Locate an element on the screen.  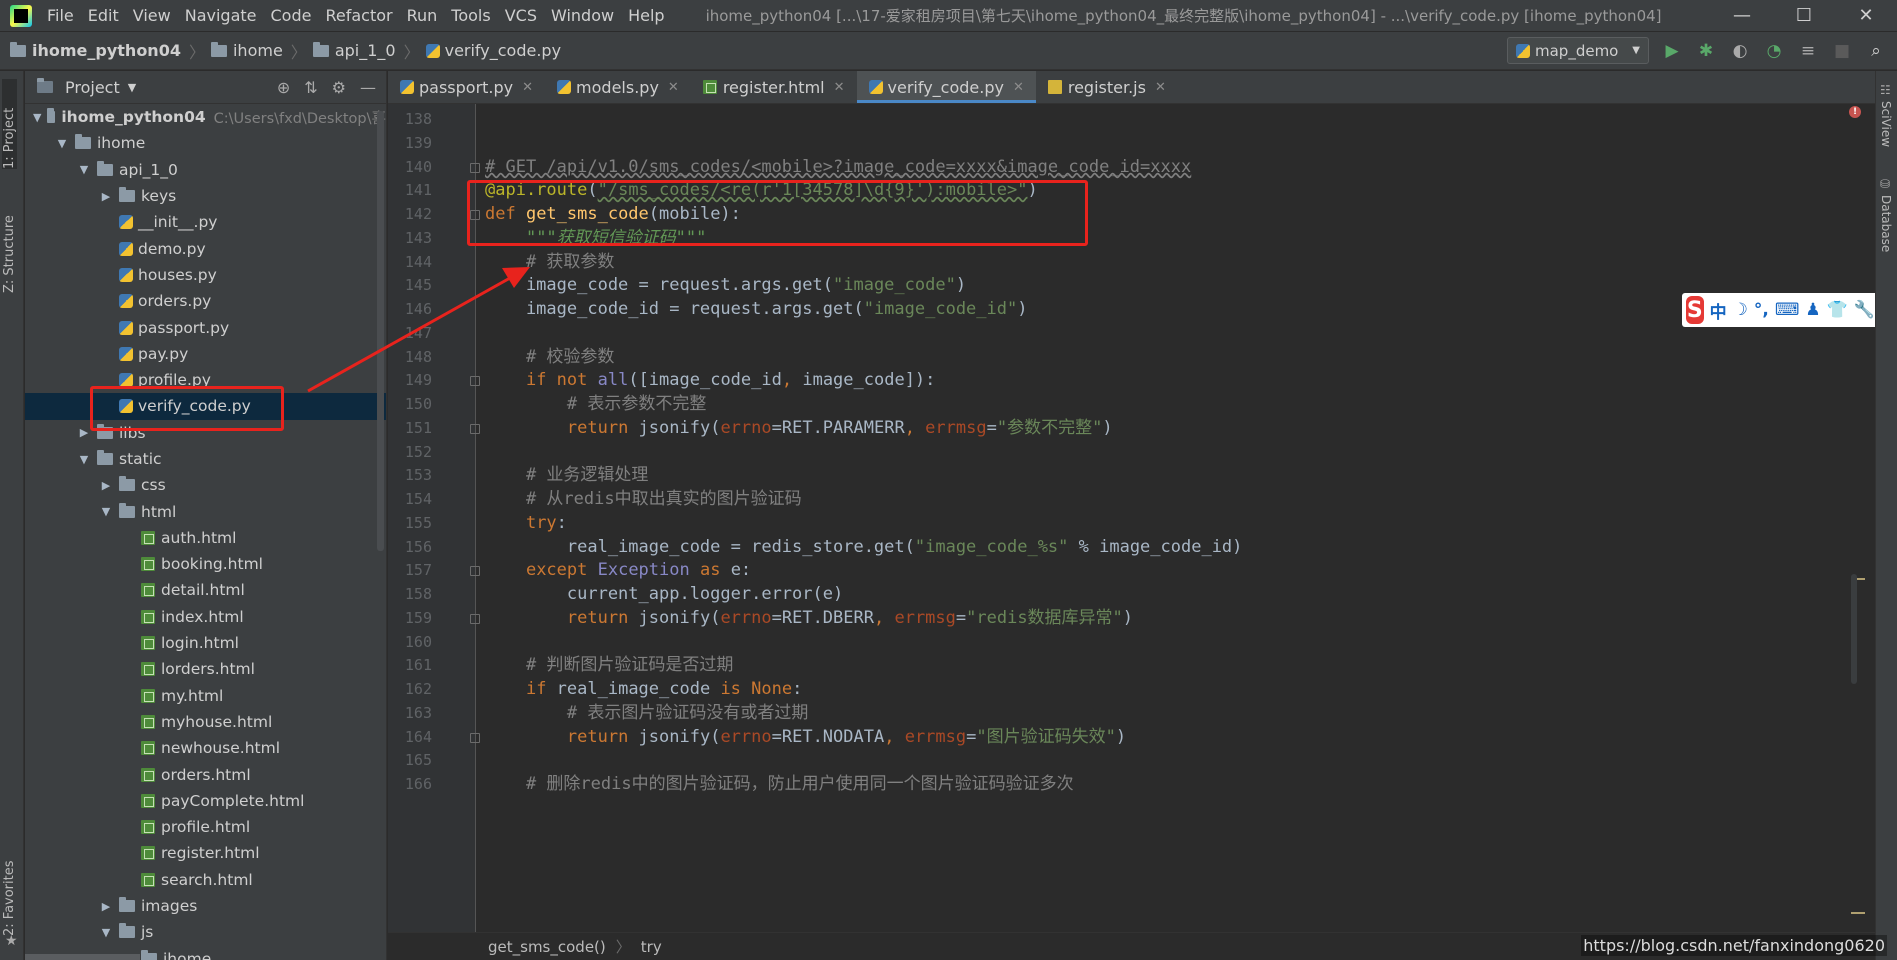
chevron-down-icon: ▼ is located at coordinates (132, 87).